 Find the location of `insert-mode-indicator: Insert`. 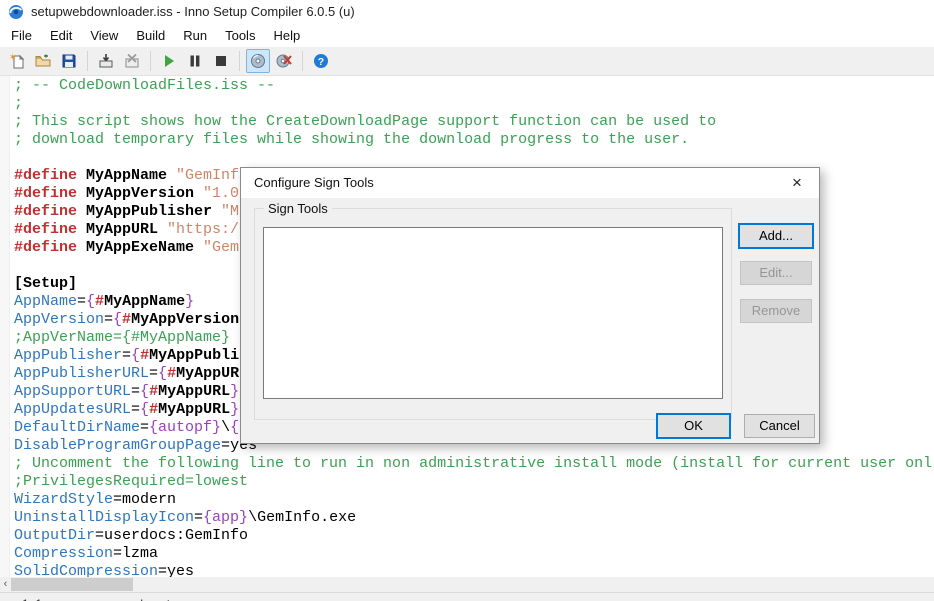

insert-mode-indicator: Insert is located at coordinates (155, 599).